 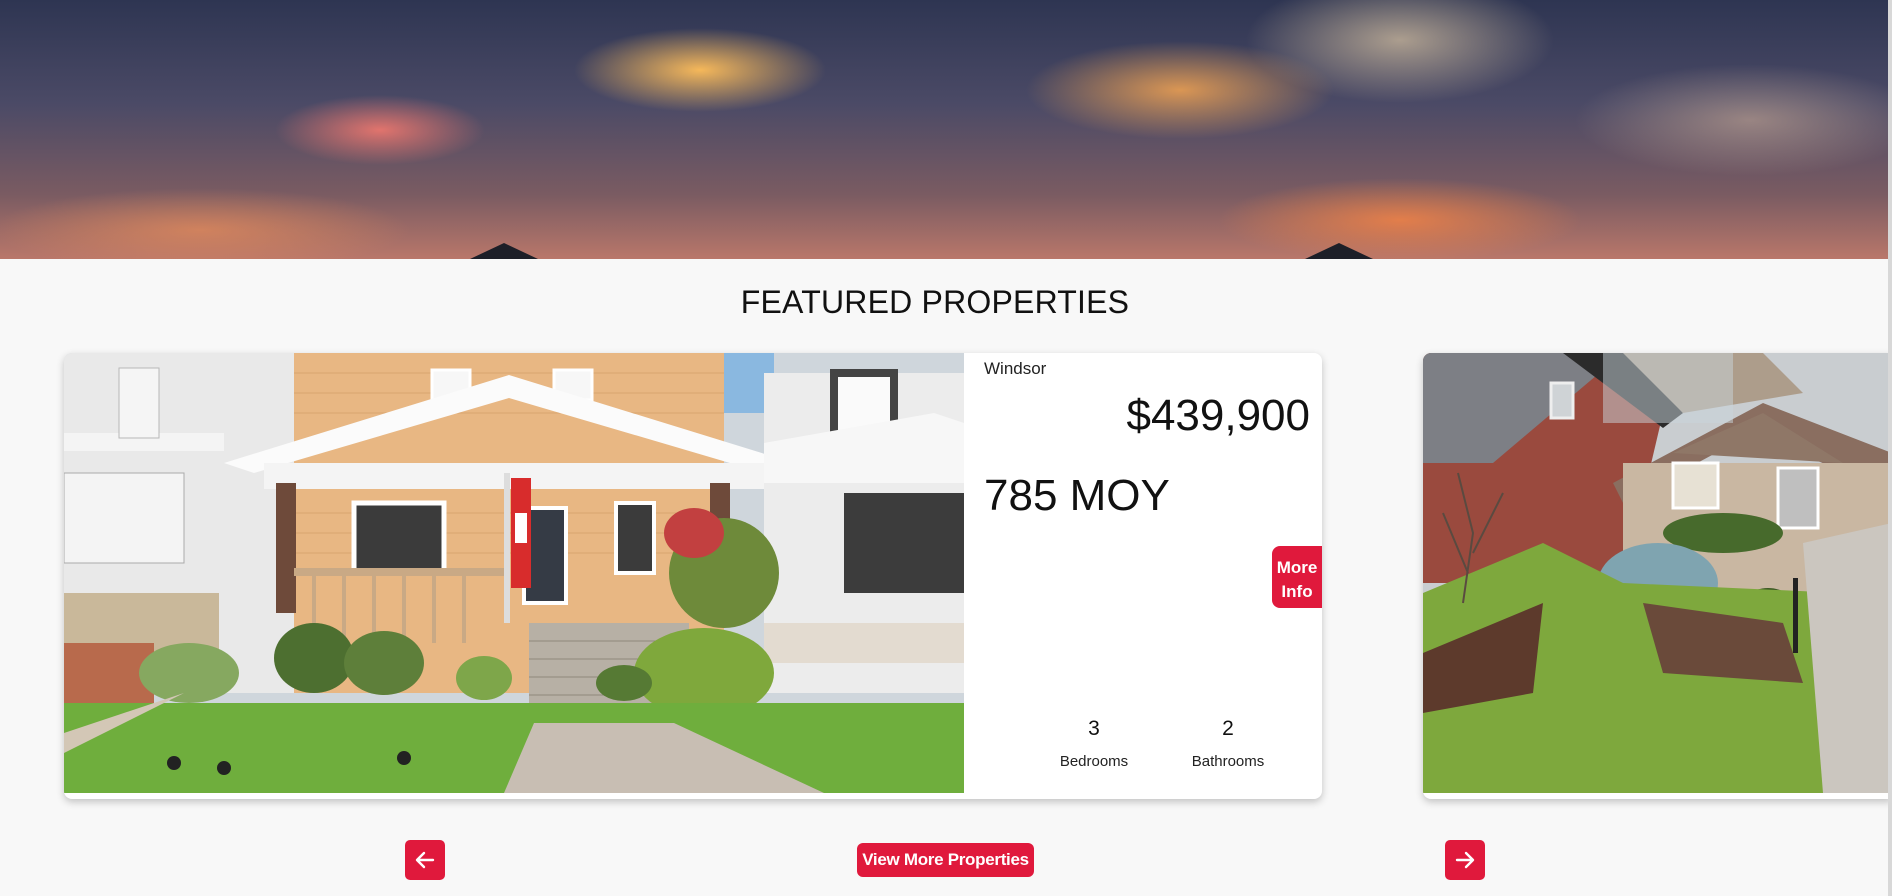 What do you see at coordinates (1657, 573) in the screenshot?
I see `next-property-photo` at bounding box center [1657, 573].